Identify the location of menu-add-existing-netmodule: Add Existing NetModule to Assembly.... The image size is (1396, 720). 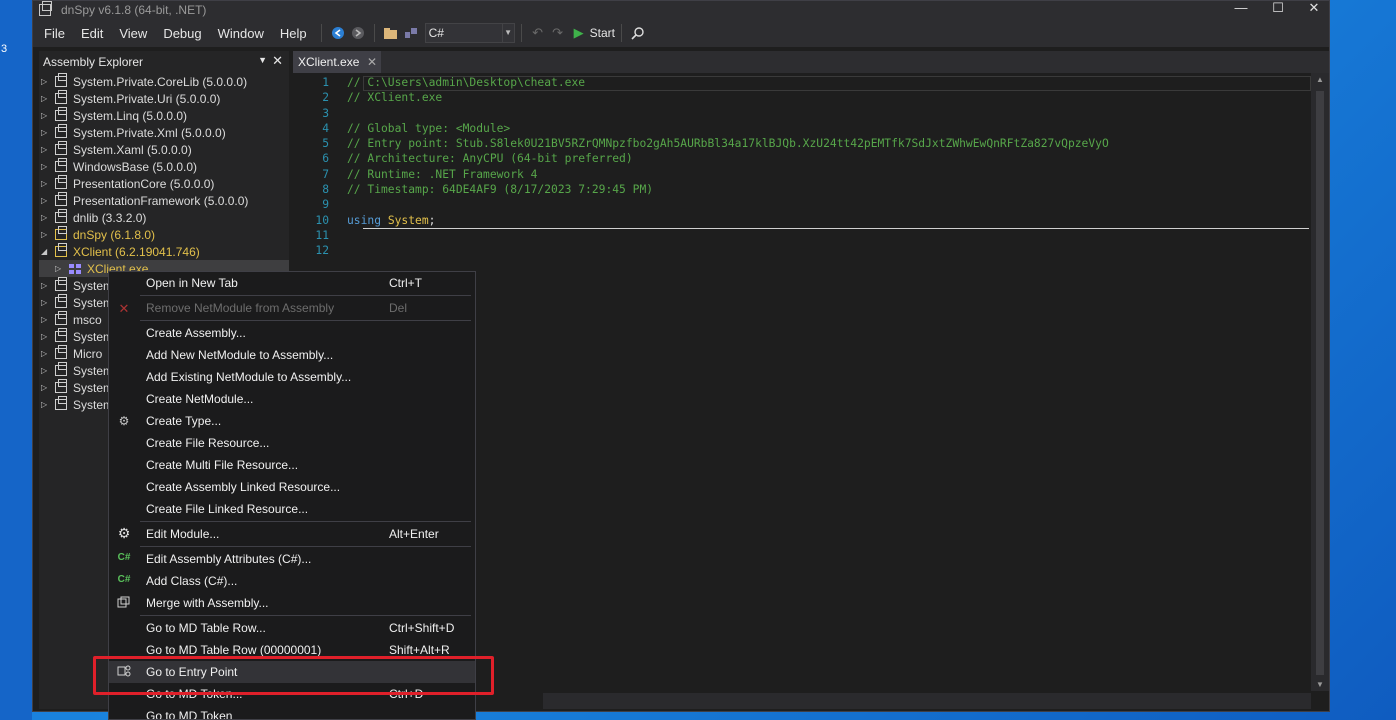
(292, 377).